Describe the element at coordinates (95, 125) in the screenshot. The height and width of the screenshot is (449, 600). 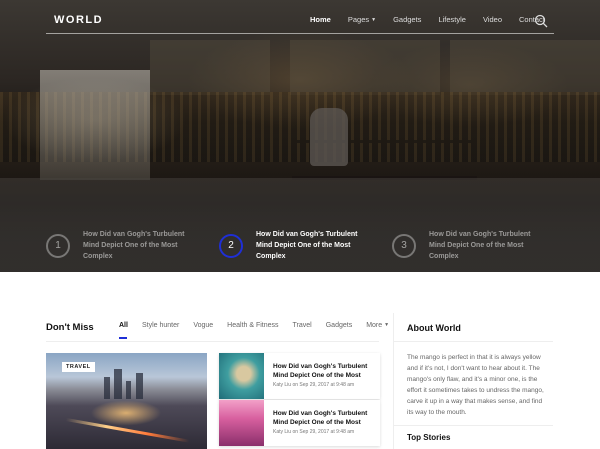
I see `hero-market-stall` at that location.